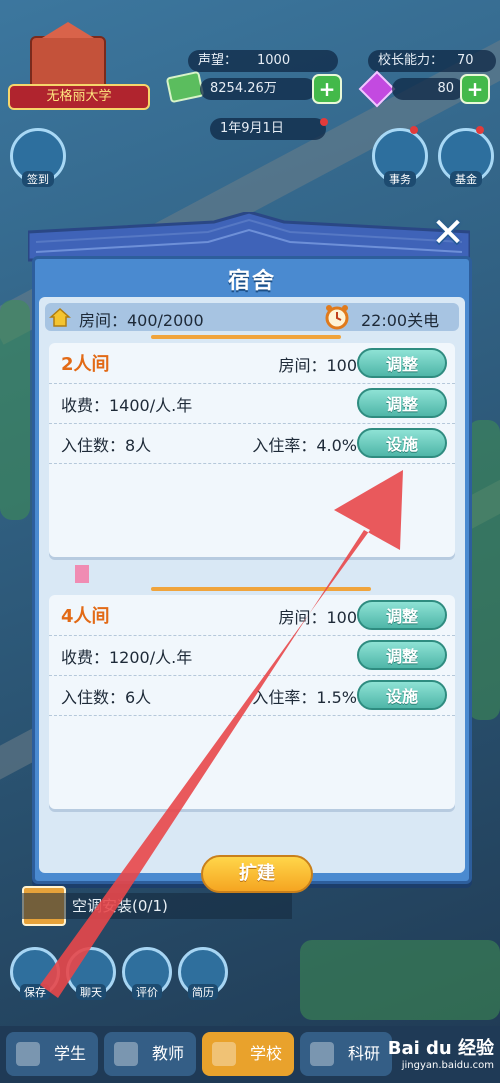 The image size is (500, 1083). What do you see at coordinates (252, 403) in the screenshot?
I see `dorm-row-fee: 收费：1400/人.年 调整` at bounding box center [252, 403].